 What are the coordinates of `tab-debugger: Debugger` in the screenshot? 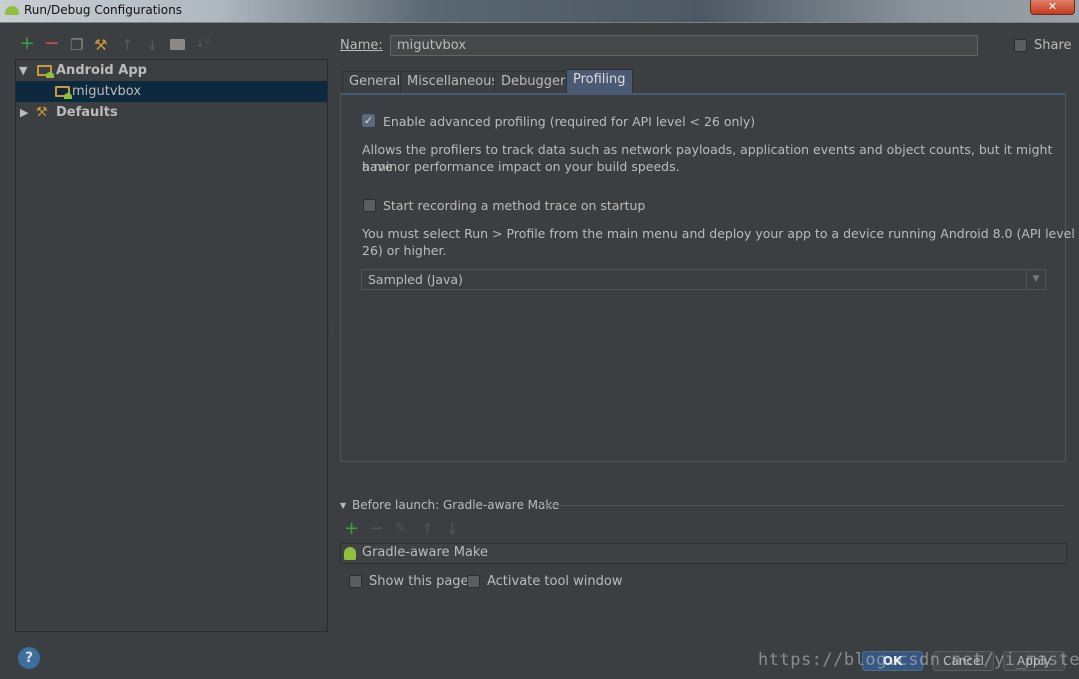 It's located at (533, 82).